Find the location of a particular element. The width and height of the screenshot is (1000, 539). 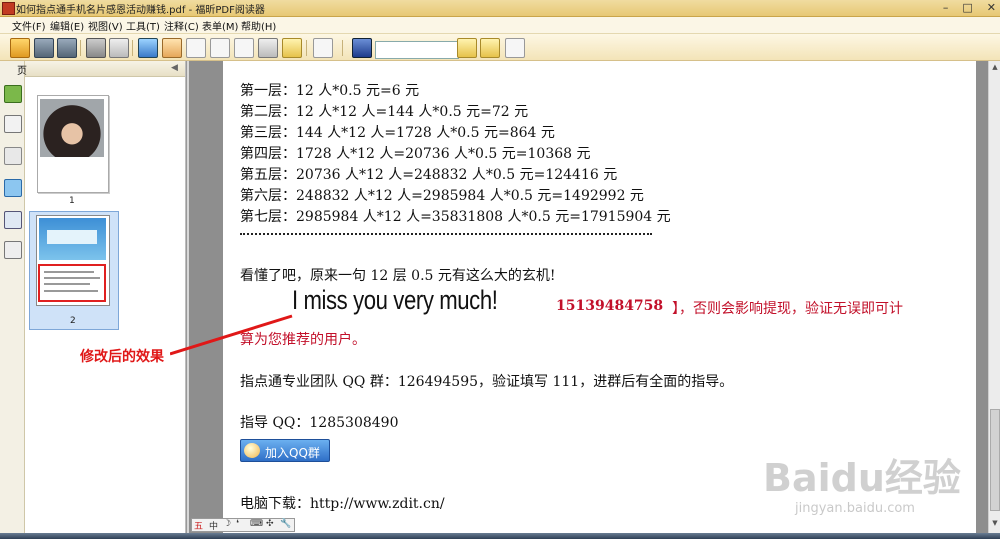

join-qq-group-button: 加入QQ群 is located at coordinates (285, 450).